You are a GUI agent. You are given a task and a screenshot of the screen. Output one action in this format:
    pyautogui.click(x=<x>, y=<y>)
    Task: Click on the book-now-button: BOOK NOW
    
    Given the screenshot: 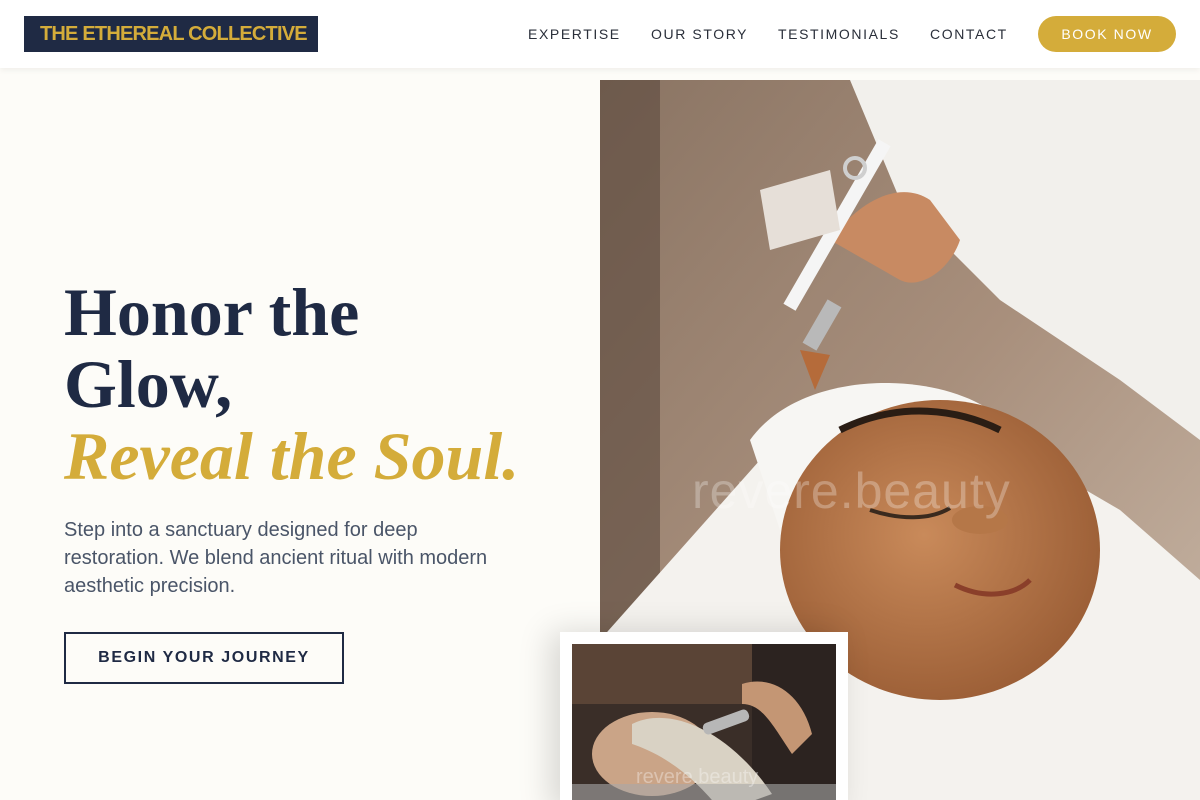 What is the action you would take?
    pyautogui.click(x=1107, y=34)
    